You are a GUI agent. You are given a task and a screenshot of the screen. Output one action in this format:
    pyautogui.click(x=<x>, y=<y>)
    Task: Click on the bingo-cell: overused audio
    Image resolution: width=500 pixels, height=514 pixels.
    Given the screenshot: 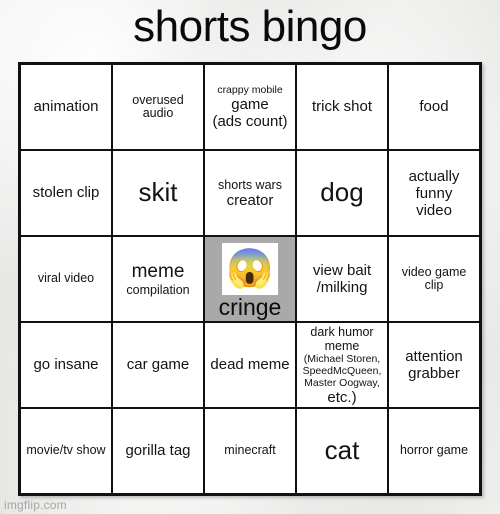 What is the action you would take?
    pyautogui.click(x=158, y=107)
    